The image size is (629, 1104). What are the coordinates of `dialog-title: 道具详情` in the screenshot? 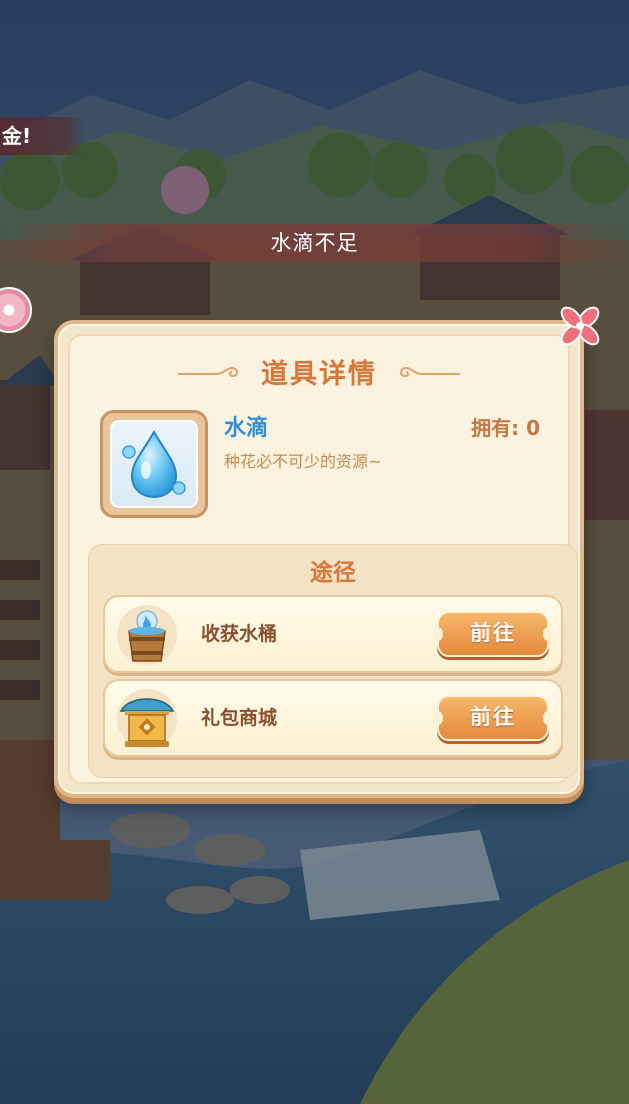 It's located at (319, 374).